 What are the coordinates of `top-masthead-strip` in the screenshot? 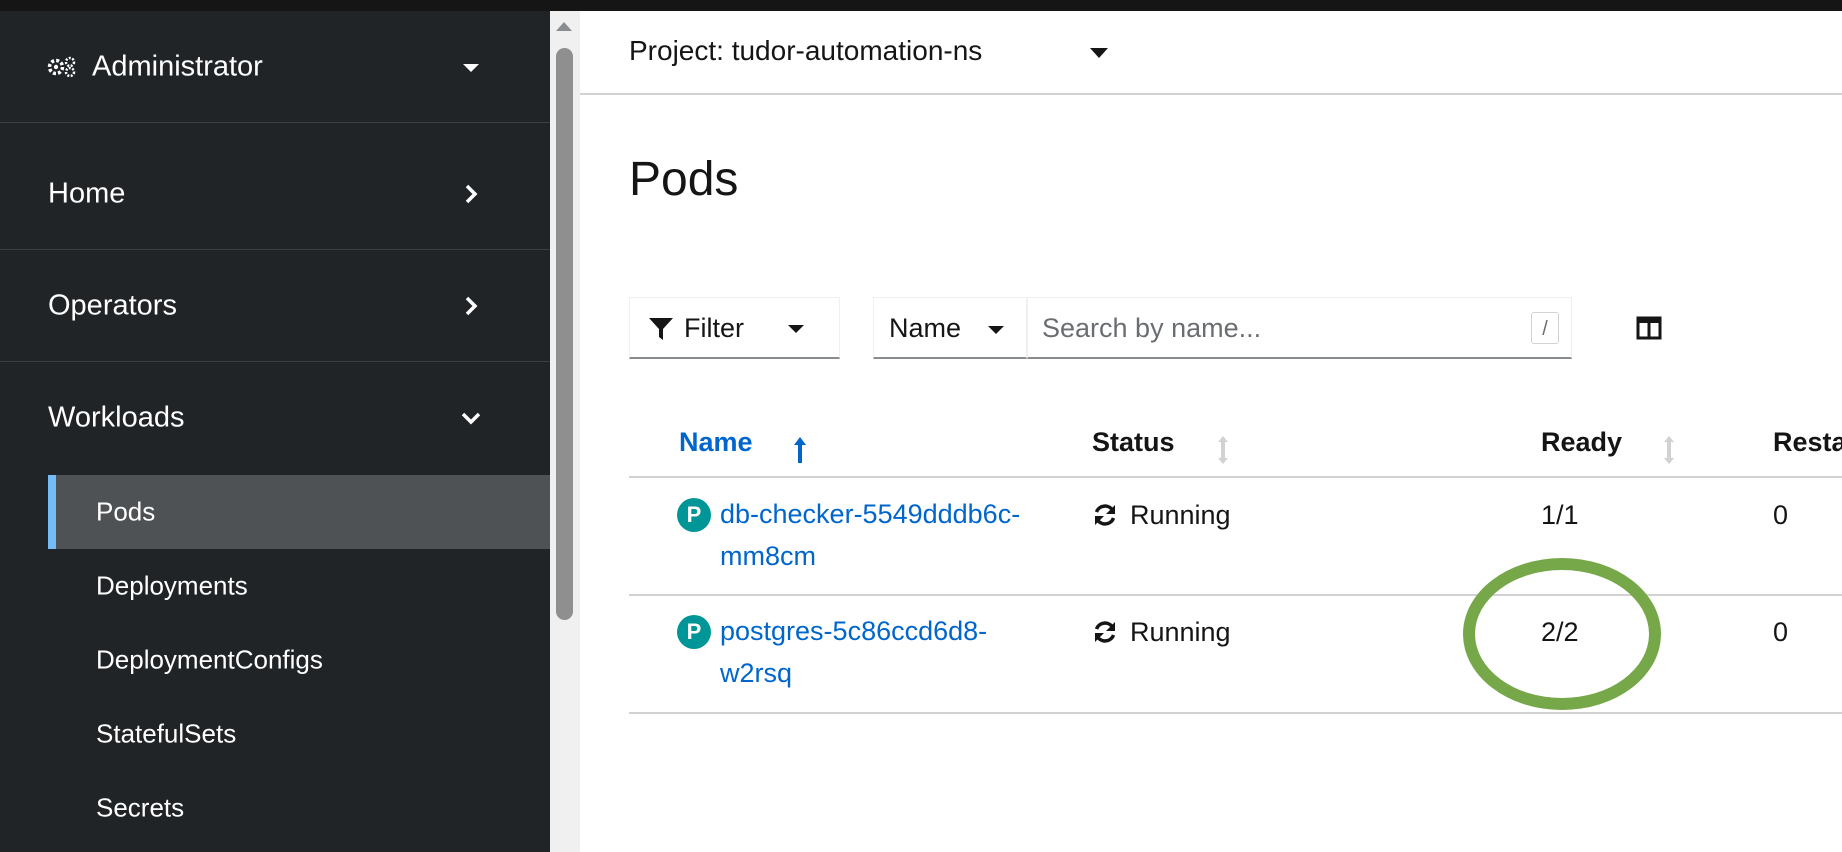 It's located at (921, 5).